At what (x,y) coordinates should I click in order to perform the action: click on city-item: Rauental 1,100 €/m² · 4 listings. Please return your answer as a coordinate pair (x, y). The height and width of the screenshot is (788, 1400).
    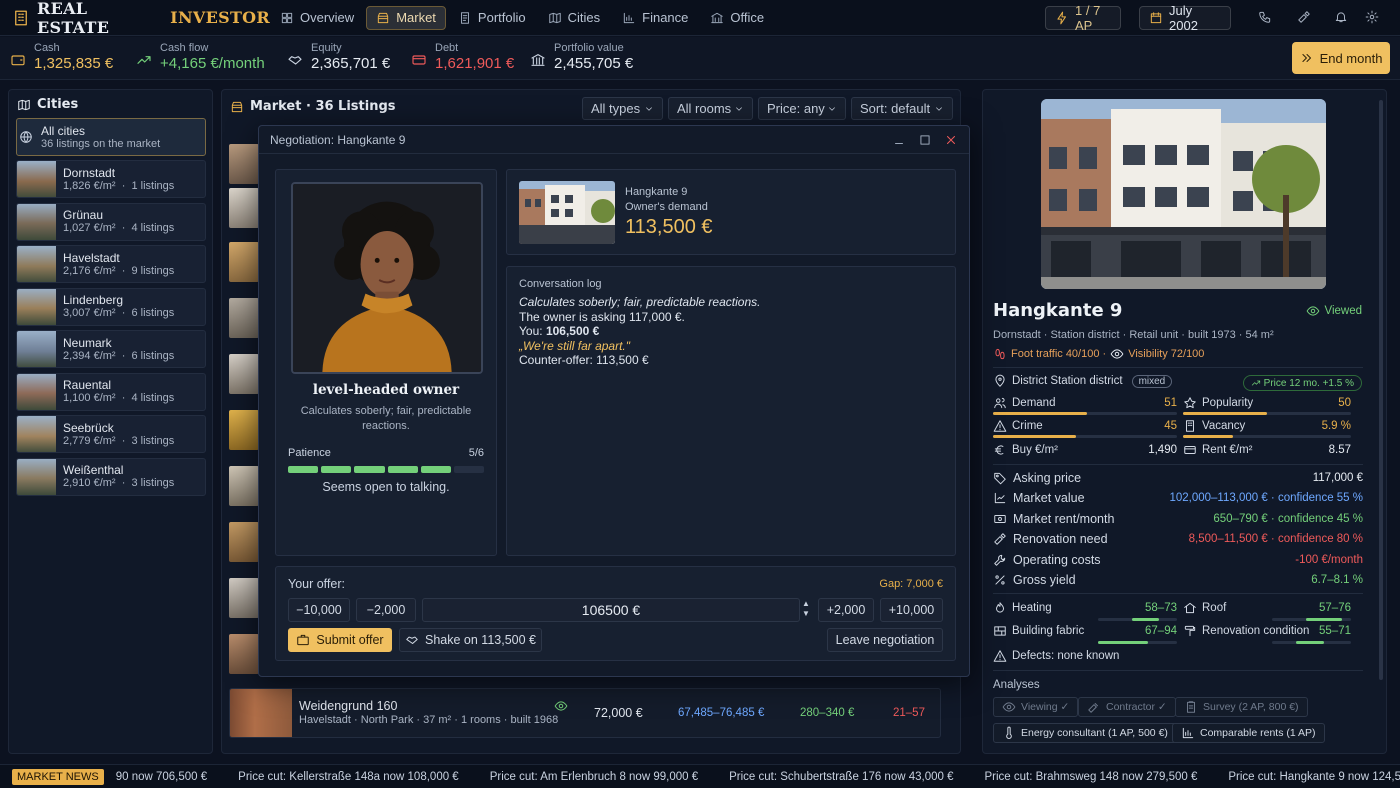
    Looking at the image, I should click on (111, 391).